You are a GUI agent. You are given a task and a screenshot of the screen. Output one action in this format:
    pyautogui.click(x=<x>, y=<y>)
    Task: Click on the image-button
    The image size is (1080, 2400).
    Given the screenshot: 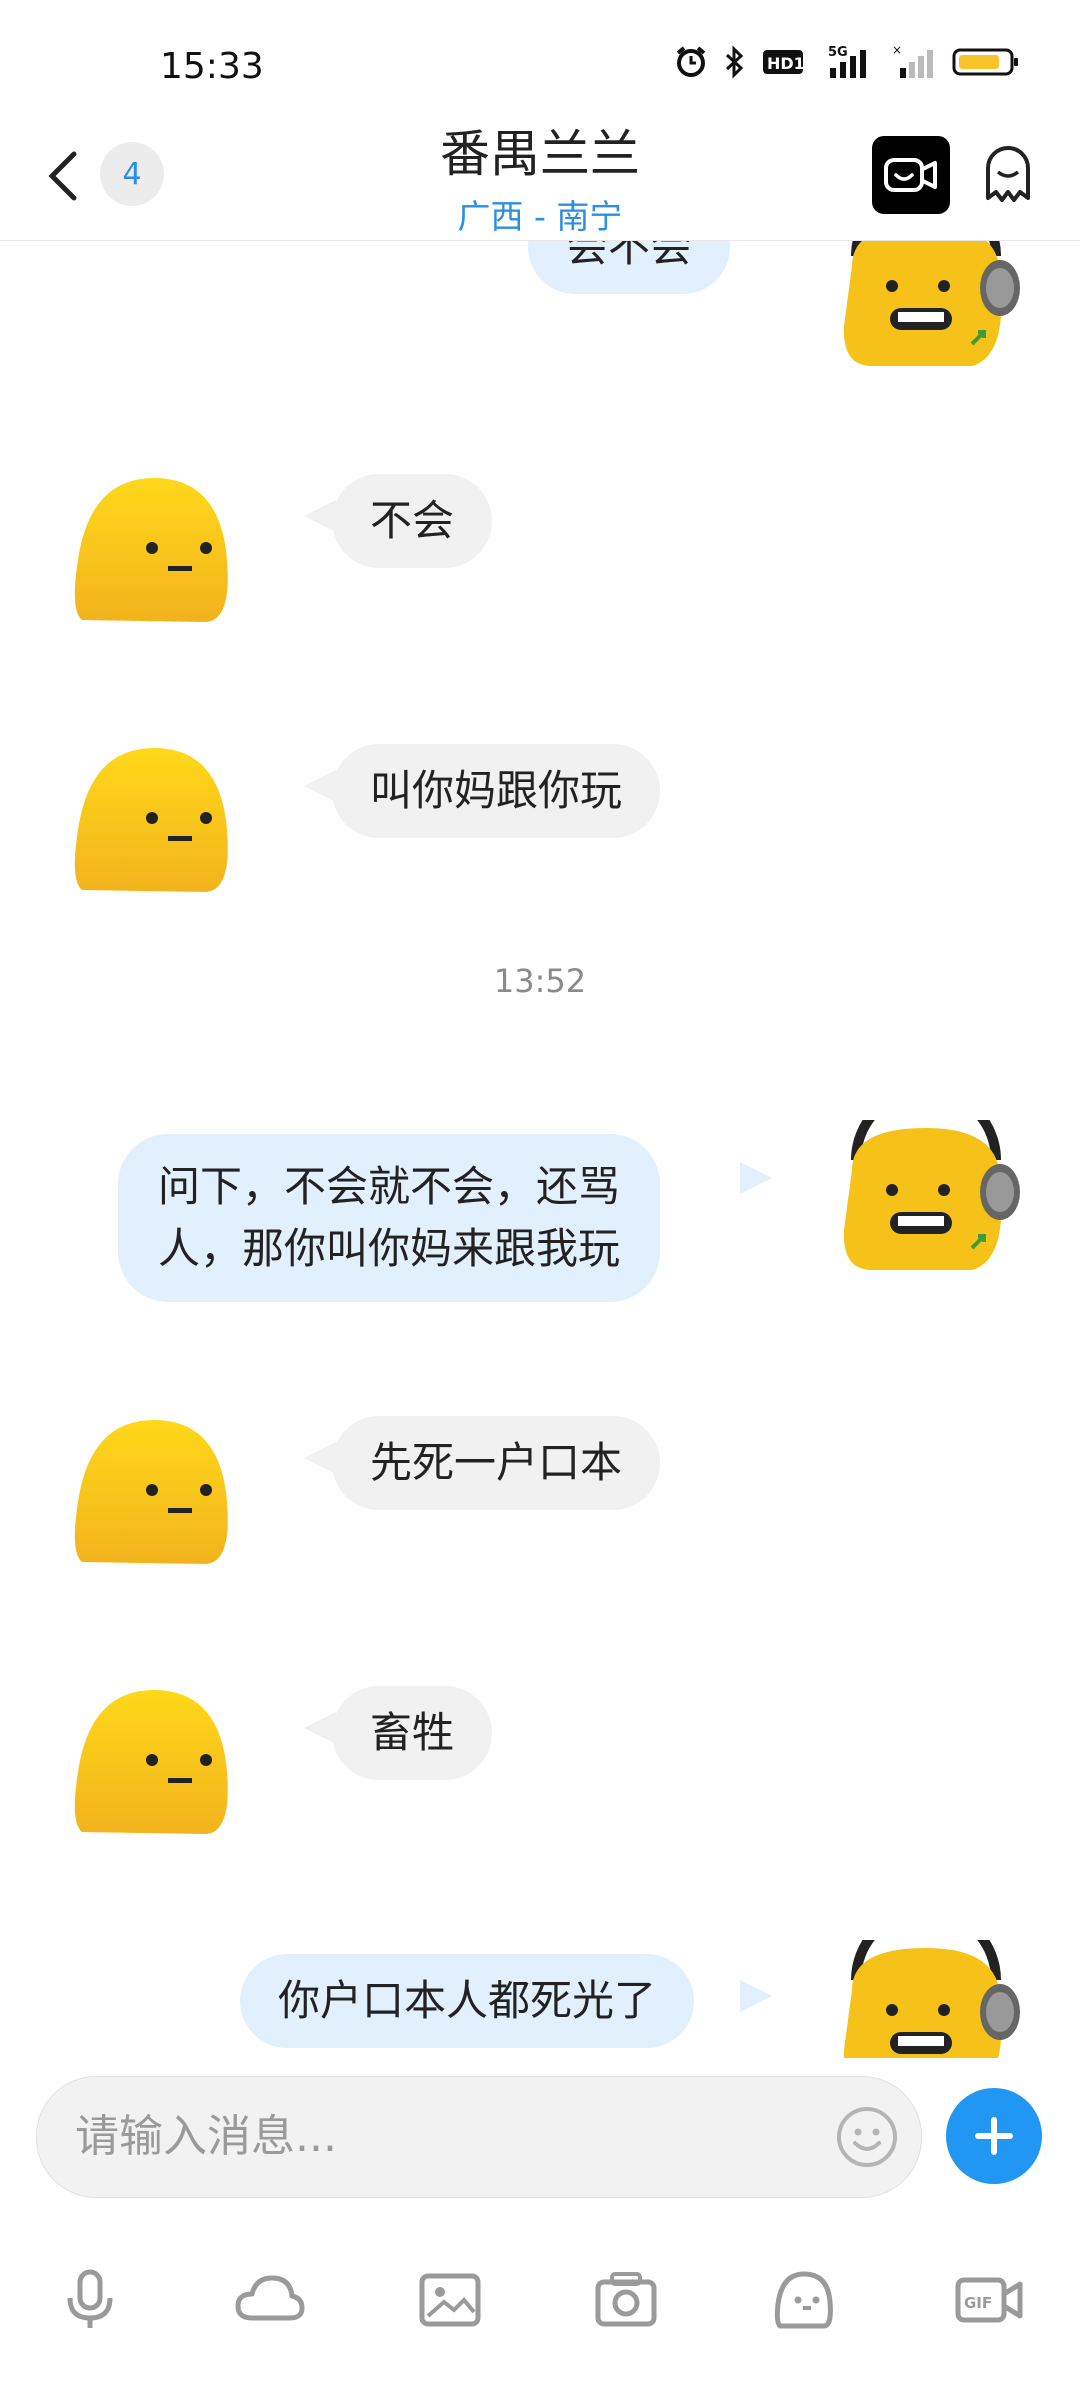 What is the action you would take?
    pyautogui.click(x=450, y=2300)
    